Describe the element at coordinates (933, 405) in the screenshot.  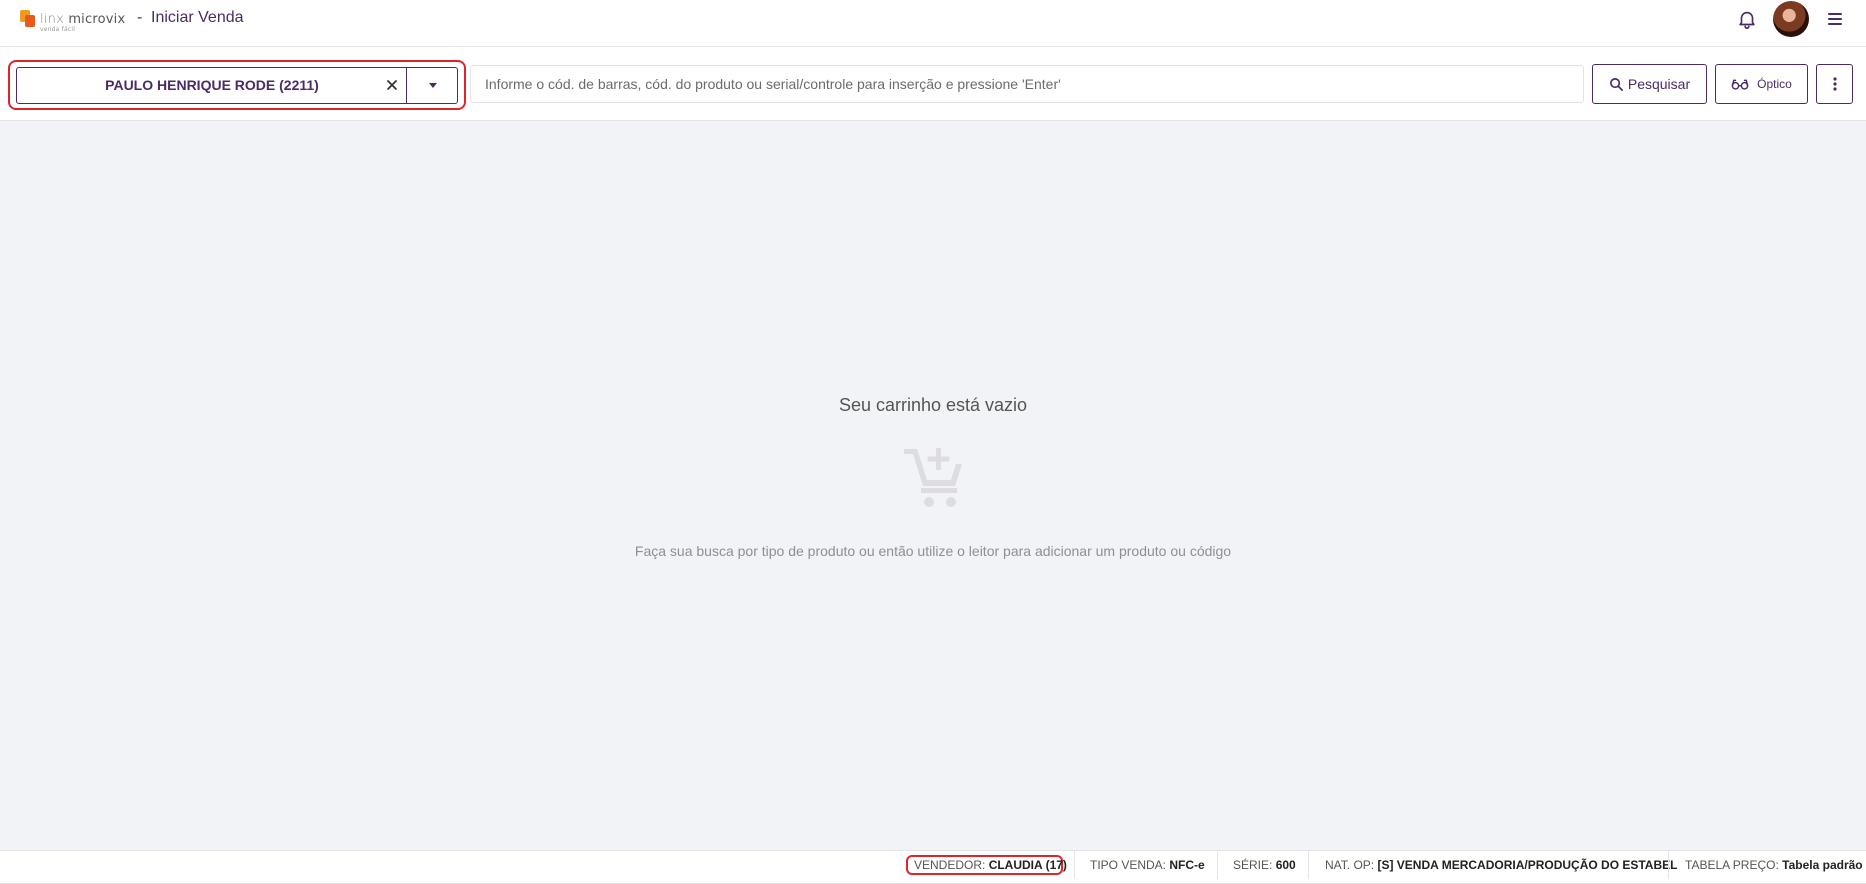
I see `empty-cart-title: Seu carrinho está vazio` at that location.